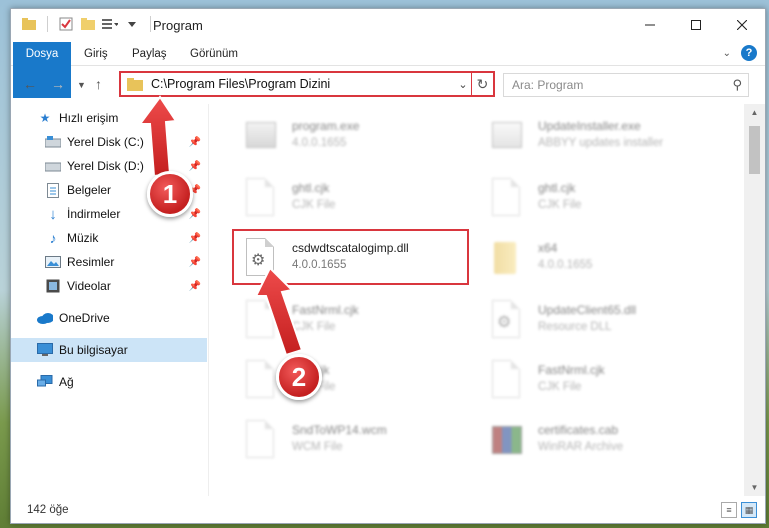 The width and height of the screenshot is (769, 528). Describe the element at coordinates (299, 377) in the screenshot. I see `callout-badge-2: 2` at that location.